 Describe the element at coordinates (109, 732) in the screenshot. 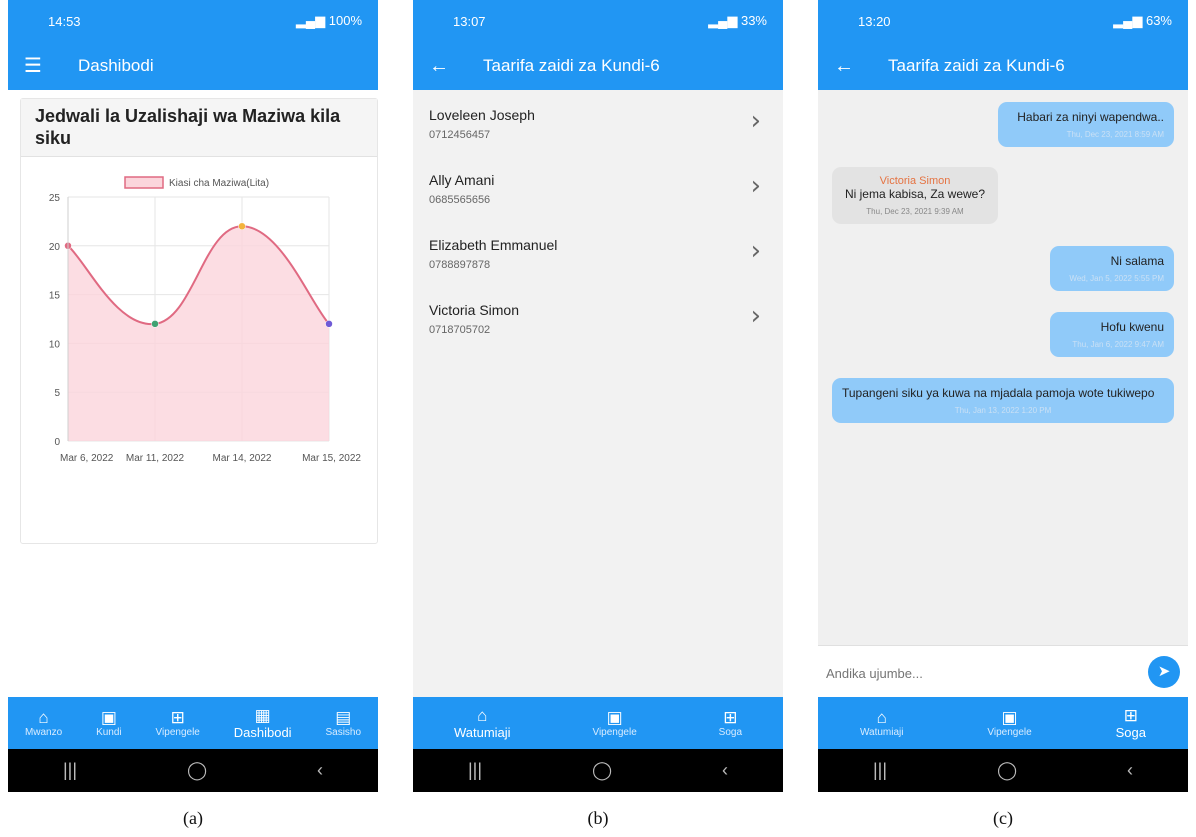

I see `nav-item-label: Kundi` at that location.